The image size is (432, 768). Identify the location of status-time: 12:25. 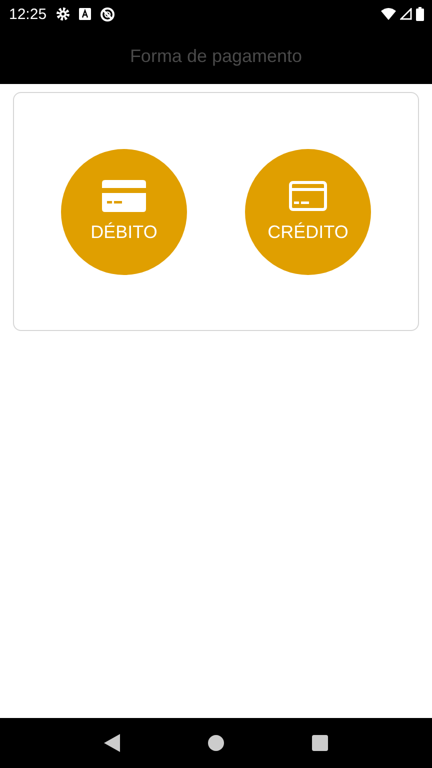
(28, 14).